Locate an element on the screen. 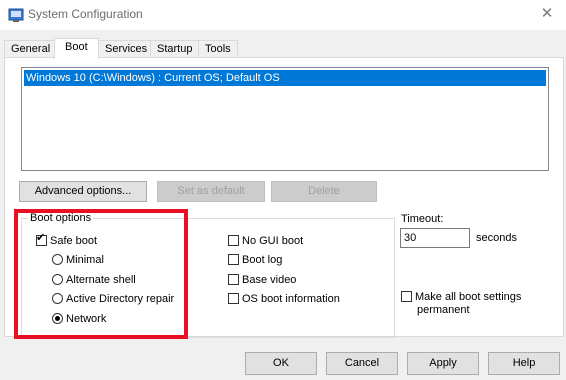 The width and height of the screenshot is (566, 380). make-permanent-label-line2: permanent is located at coordinates (443, 310).